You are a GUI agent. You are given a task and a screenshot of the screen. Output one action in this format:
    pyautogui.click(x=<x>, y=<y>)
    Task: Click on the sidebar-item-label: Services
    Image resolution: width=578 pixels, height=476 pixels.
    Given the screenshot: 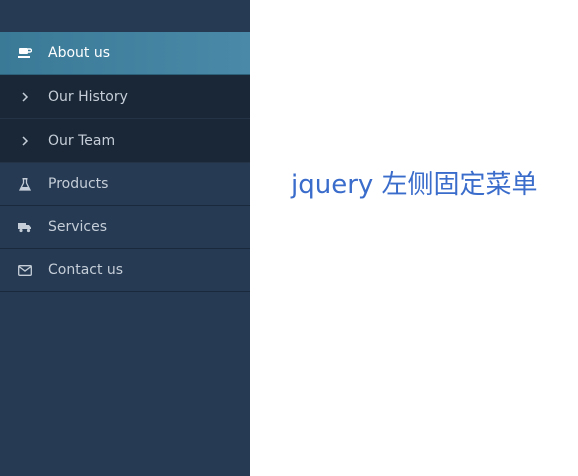 What is the action you would take?
    pyautogui.click(x=78, y=227)
    